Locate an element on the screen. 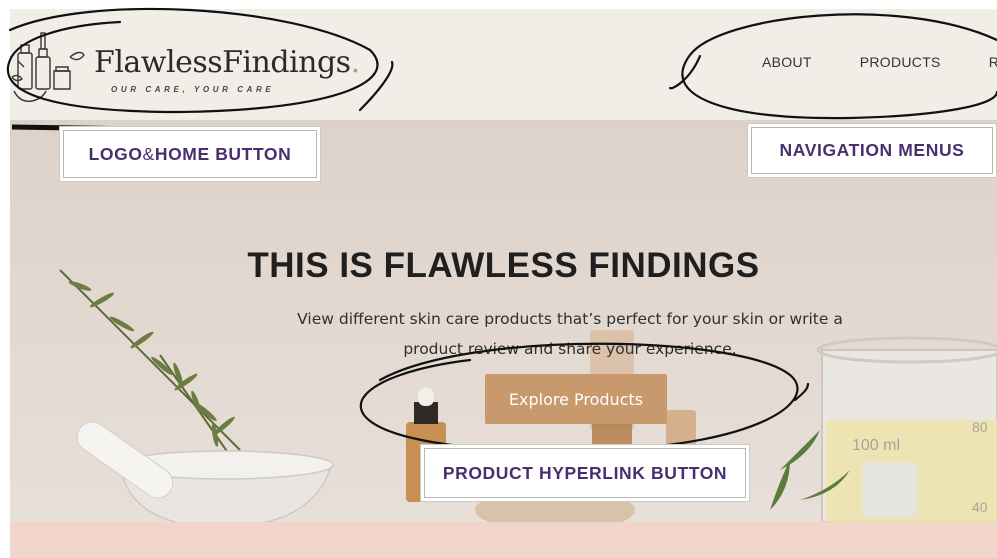 The image size is (997, 558). brand-tagline: OUR CARE, YOUR CARE is located at coordinates (193, 89).